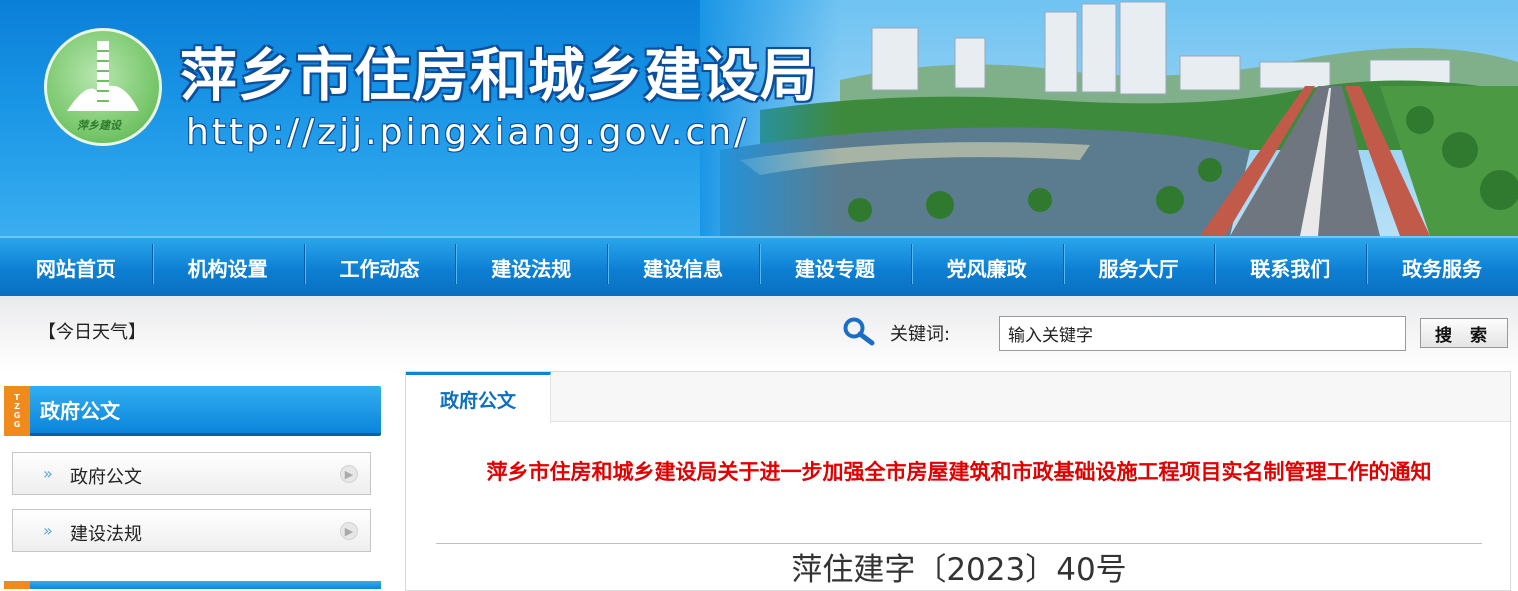 Image resolution: width=1518 pixels, height=591 pixels. What do you see at coordinates (1464, 333) in the screenshot?
I see `search-button: 搜 索` at bounding box center [1464, 333].